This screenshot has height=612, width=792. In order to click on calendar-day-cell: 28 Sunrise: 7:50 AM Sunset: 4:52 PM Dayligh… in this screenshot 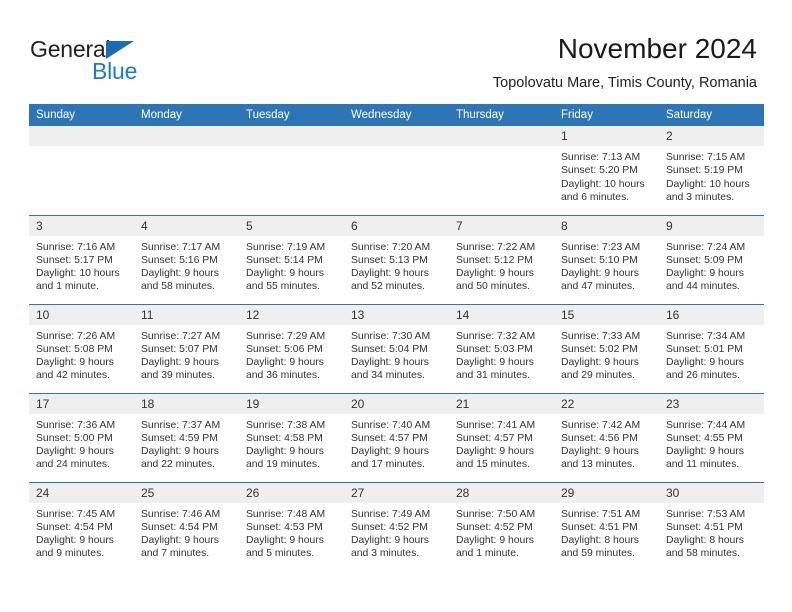, I will do `click(501, 526)`.